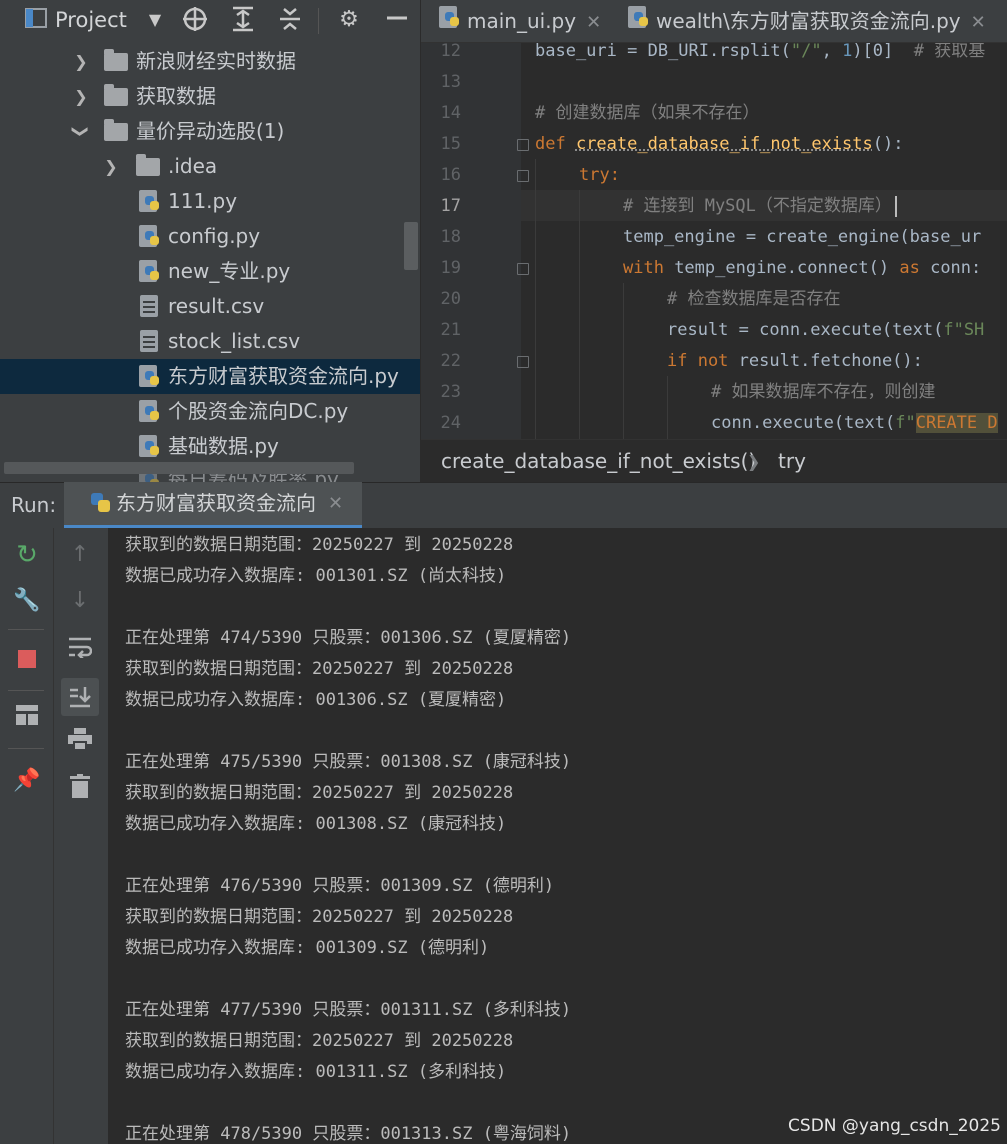 Image resolution: width=1007 pixels, height=1144 pixels. I want to click on text-cursor, so click(895, 206).